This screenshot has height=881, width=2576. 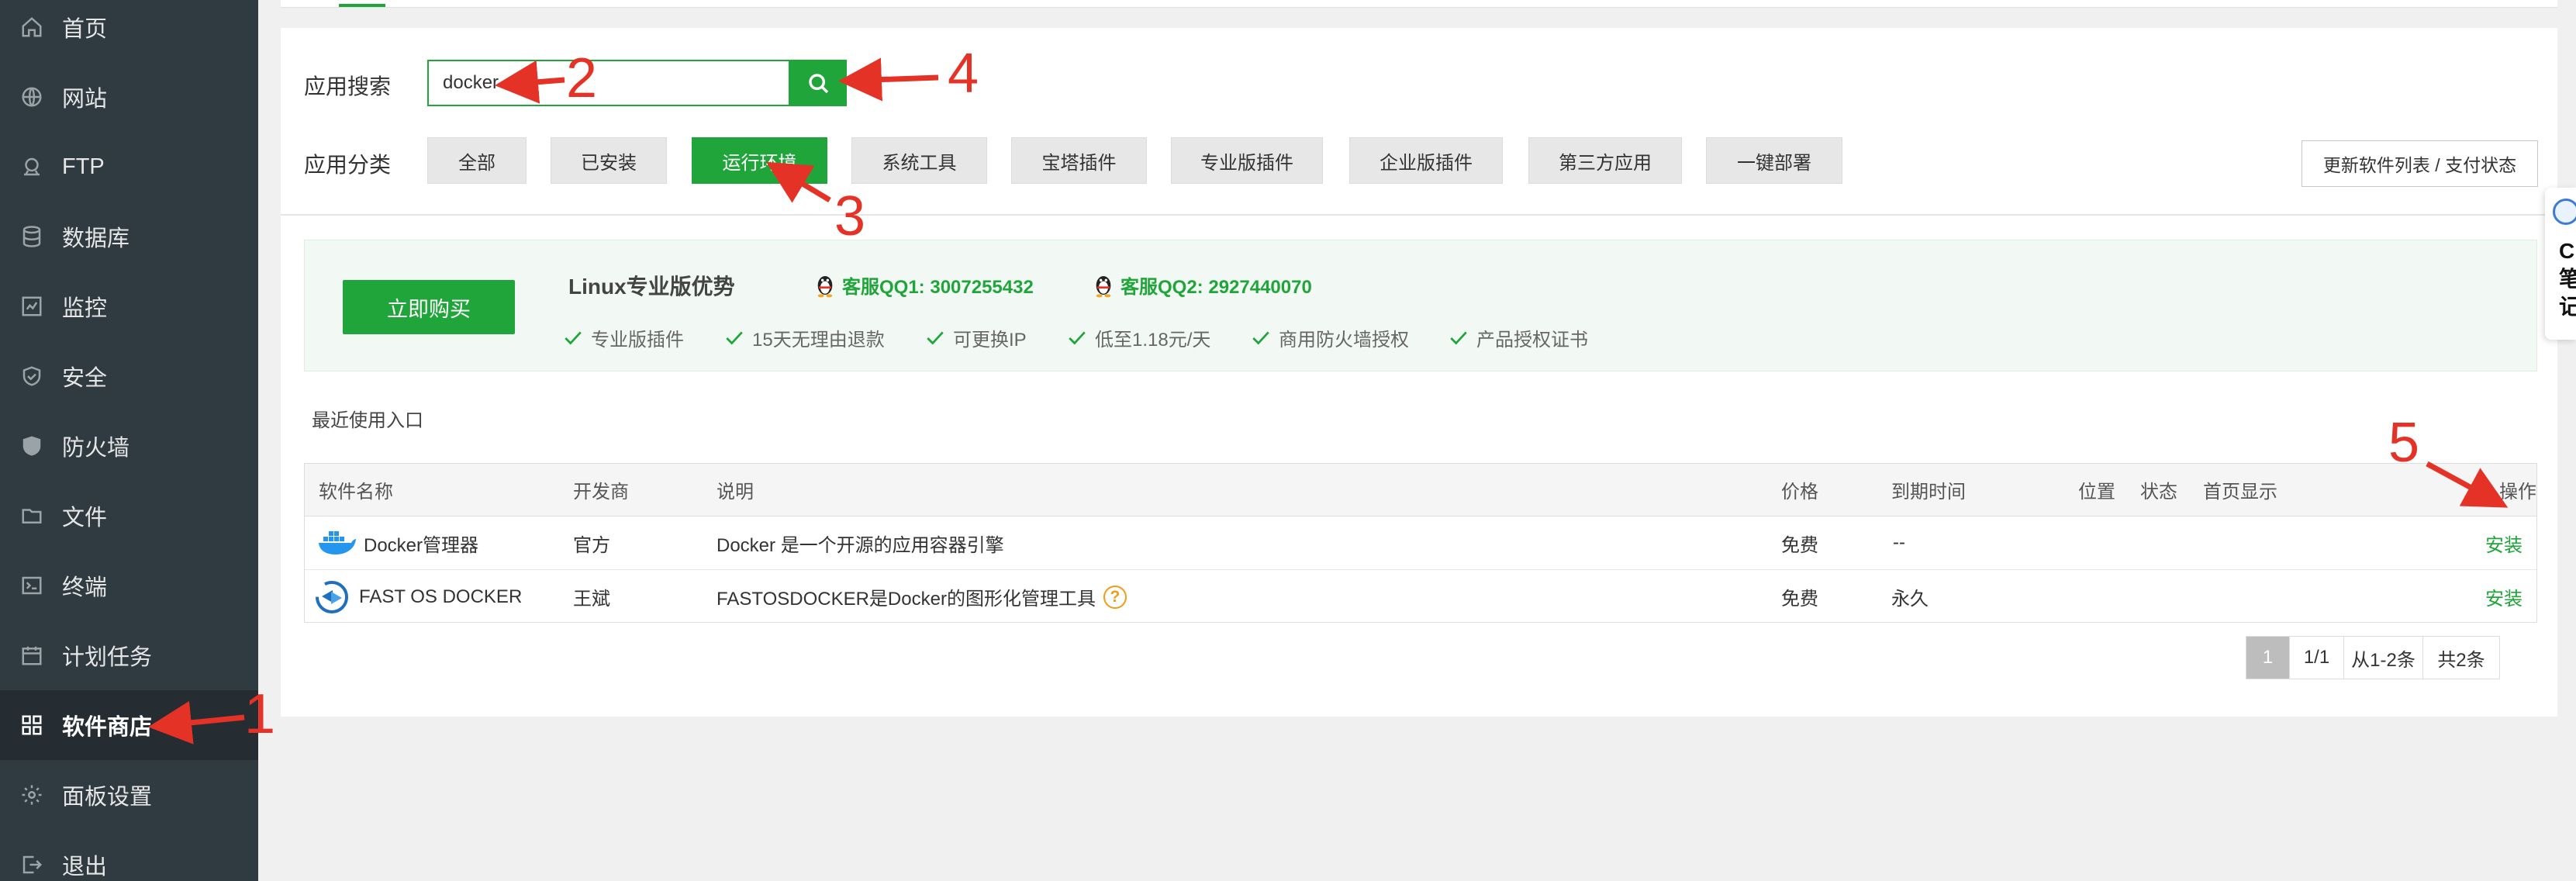 What do you see at coordinates (591, 599) in the screenshot?
I see `software-developer: 王斌` at bounding box center [591, 599].